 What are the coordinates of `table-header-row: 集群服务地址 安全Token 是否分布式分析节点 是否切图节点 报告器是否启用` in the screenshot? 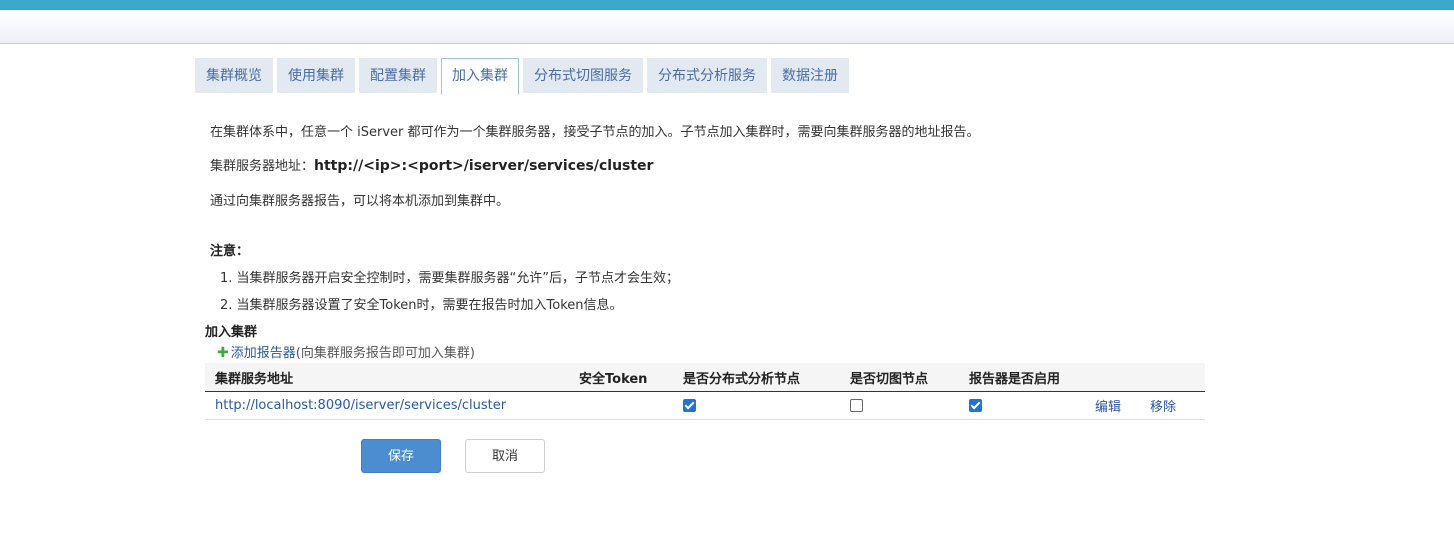 It's located at (705, 377).